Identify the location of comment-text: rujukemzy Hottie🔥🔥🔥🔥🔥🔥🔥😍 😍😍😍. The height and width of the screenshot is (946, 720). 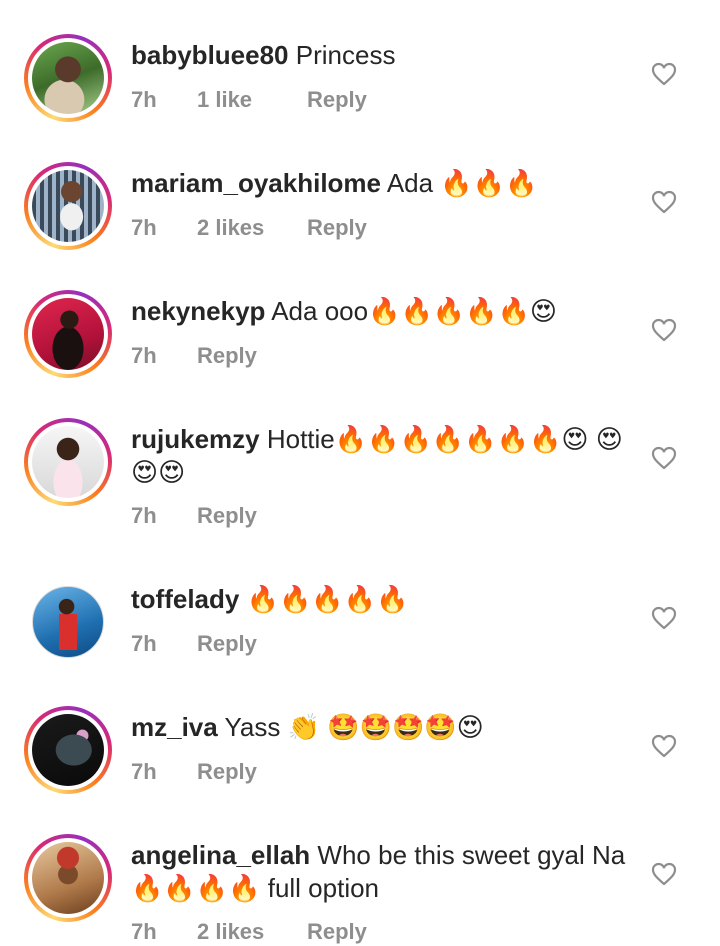
(381, 456).